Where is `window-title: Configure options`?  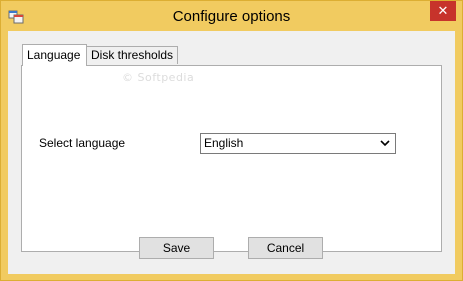
window-title: Configure options is located at coordinates (231, 16).